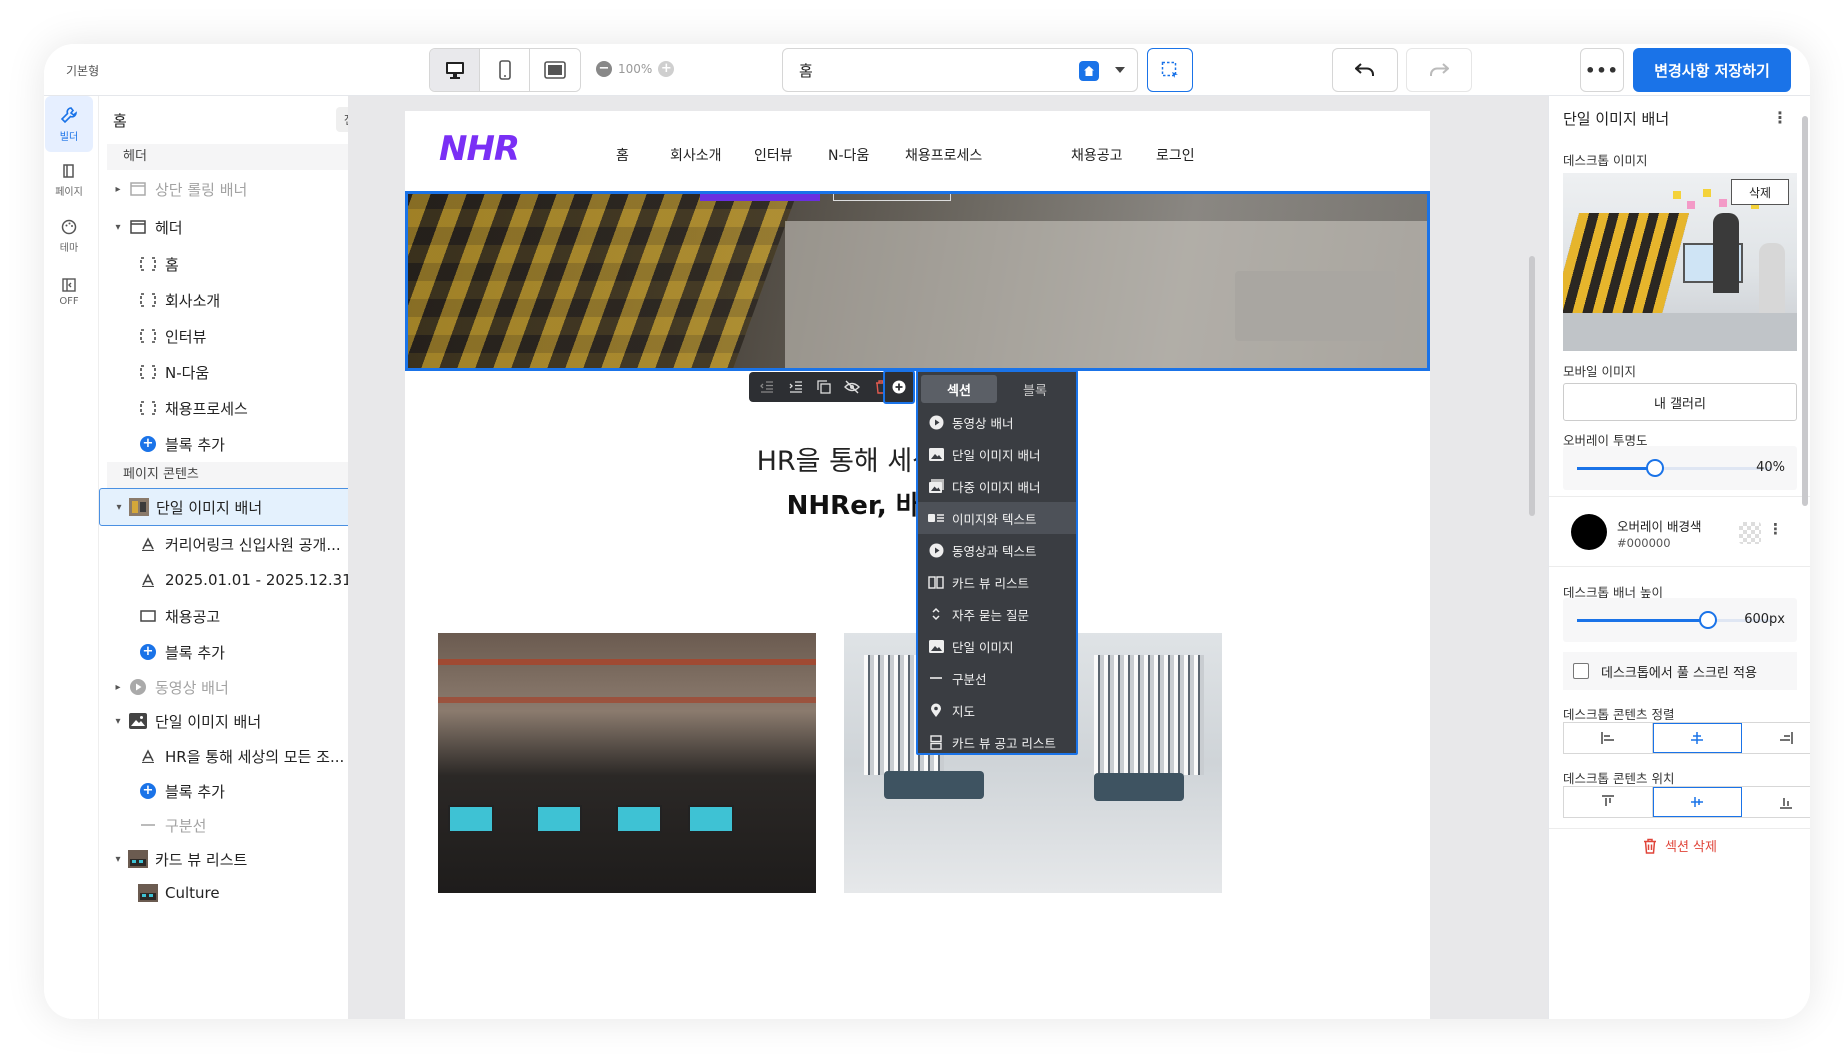 This screenshot has height=1055, width=1844. What do you see at coordinates (899, 387) in the screenshot?
I see `add-section-button` at bounding box center [899, 387].